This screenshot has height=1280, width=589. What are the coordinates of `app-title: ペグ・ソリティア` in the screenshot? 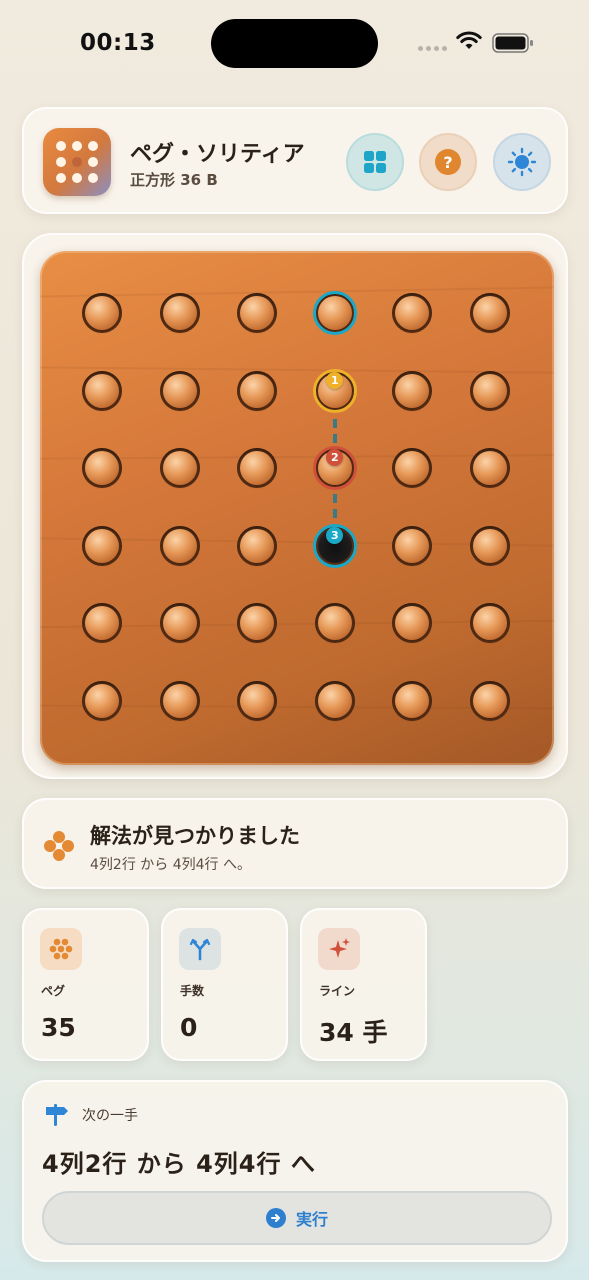 It's located at (217, 154).